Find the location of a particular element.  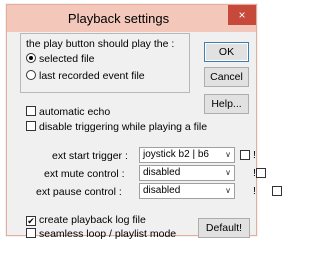

radio-indicator-unchecked is located at coordinates (31, 75).